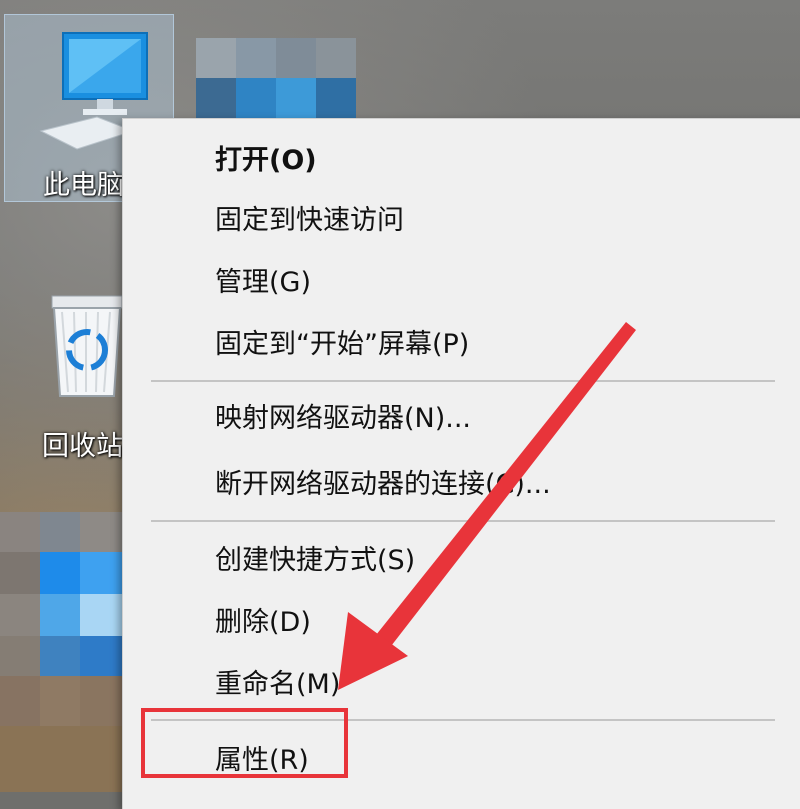 This screenshot has height=809, width=800. I want to click on annotation-highlight-box, so click(244, 743).